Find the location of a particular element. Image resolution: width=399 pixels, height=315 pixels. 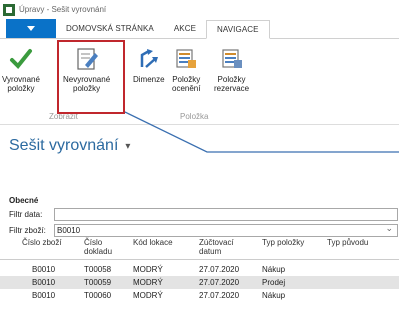

date-filter-row: Filtr data: is located at coordinates (203, 214).